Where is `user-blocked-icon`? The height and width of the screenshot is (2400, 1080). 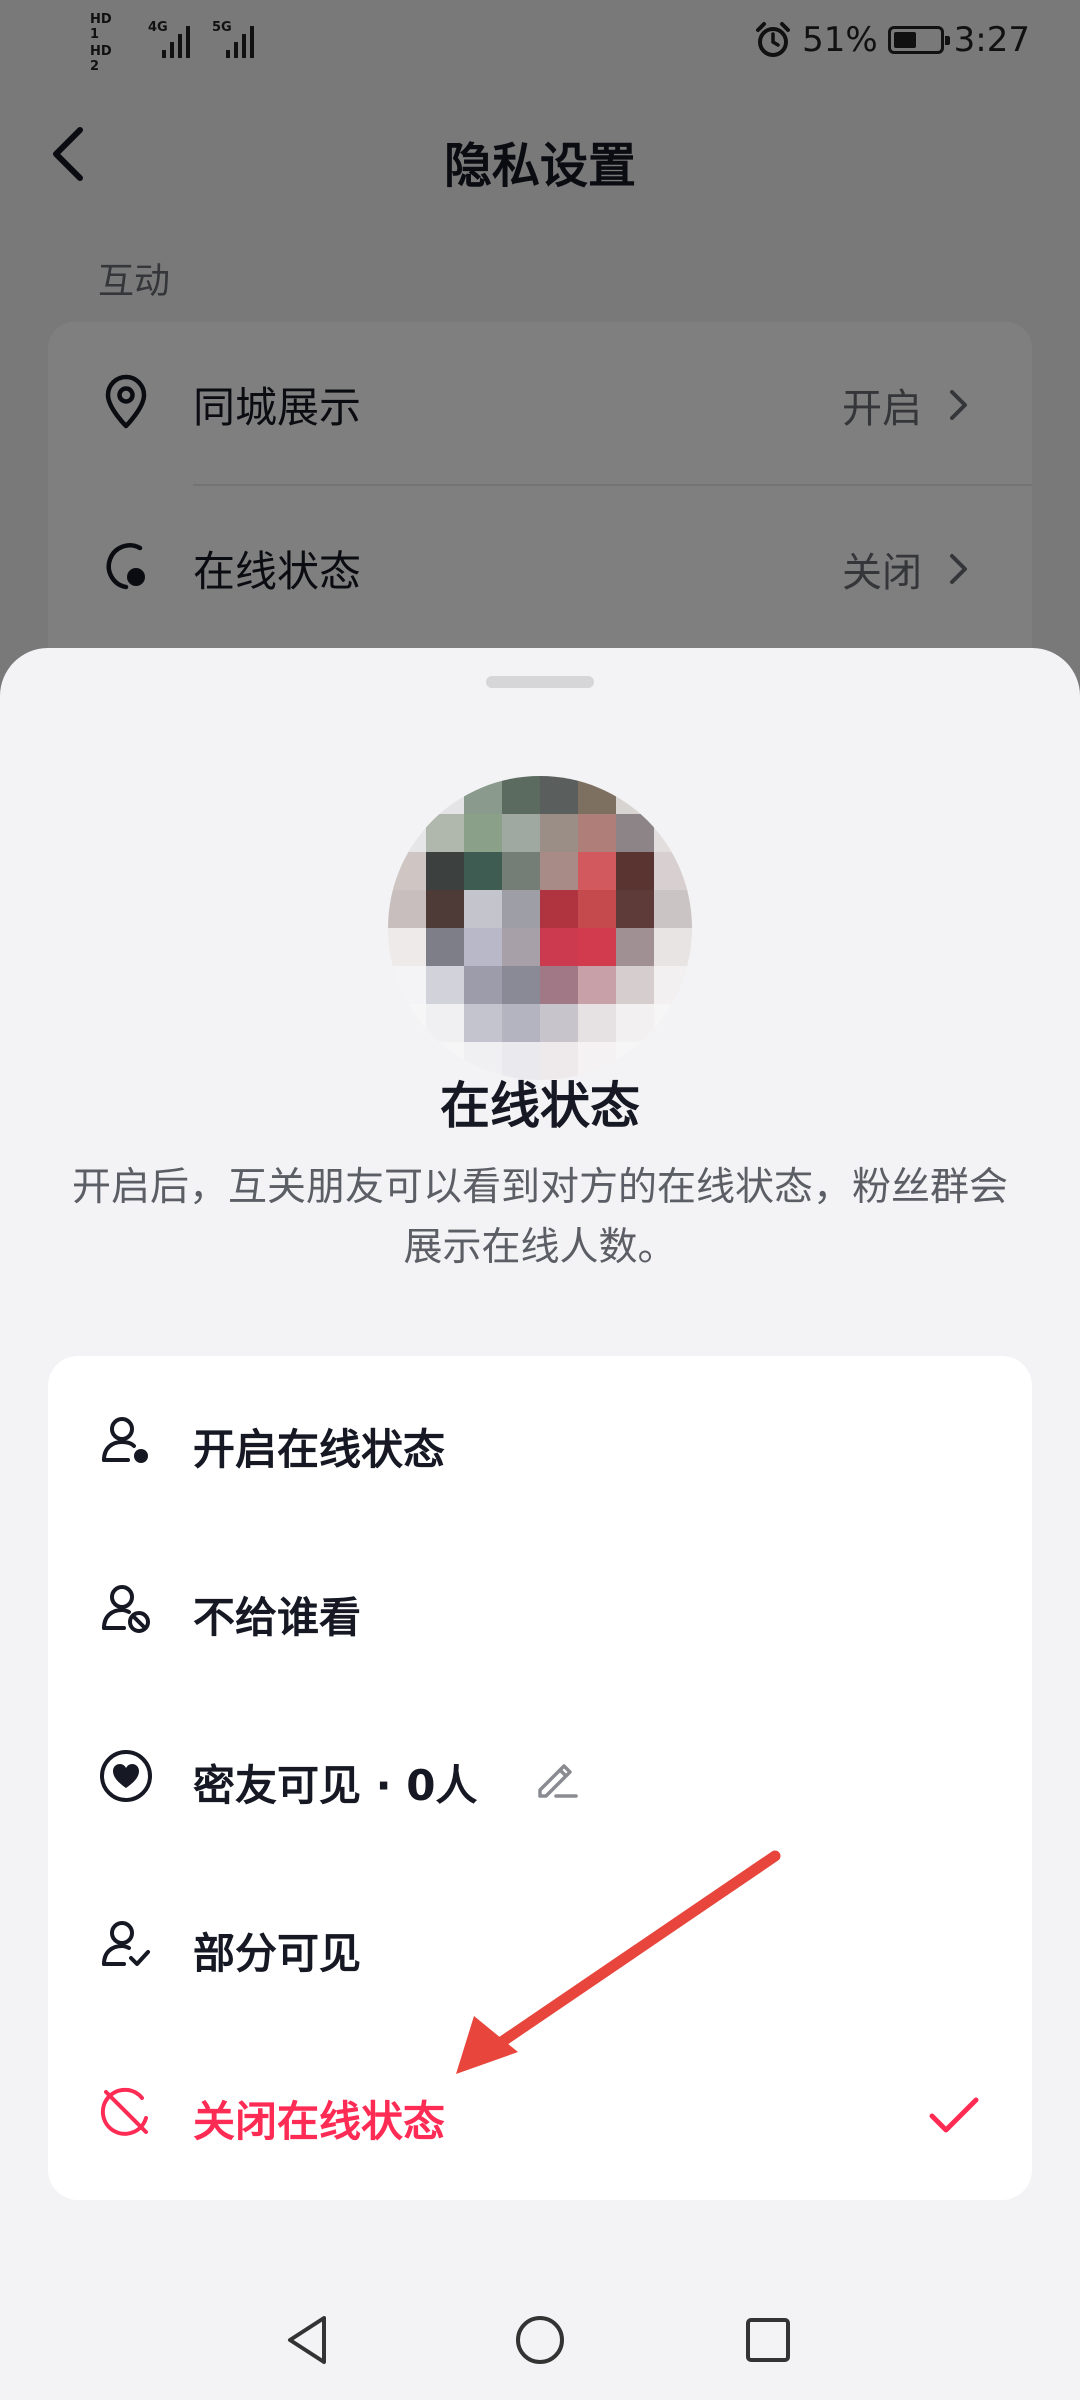 user-blocked-icon is located at coordinates (126, 1609).